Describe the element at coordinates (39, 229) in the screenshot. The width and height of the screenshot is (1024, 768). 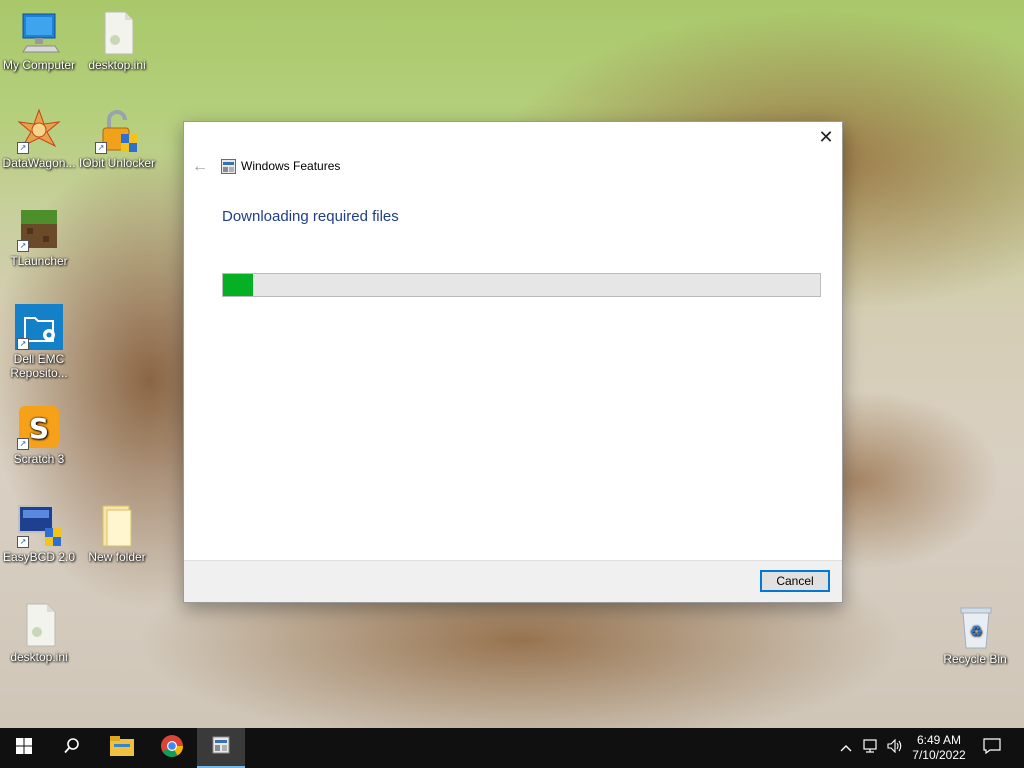
I see `tlauncher-icon: ↗` at that location.